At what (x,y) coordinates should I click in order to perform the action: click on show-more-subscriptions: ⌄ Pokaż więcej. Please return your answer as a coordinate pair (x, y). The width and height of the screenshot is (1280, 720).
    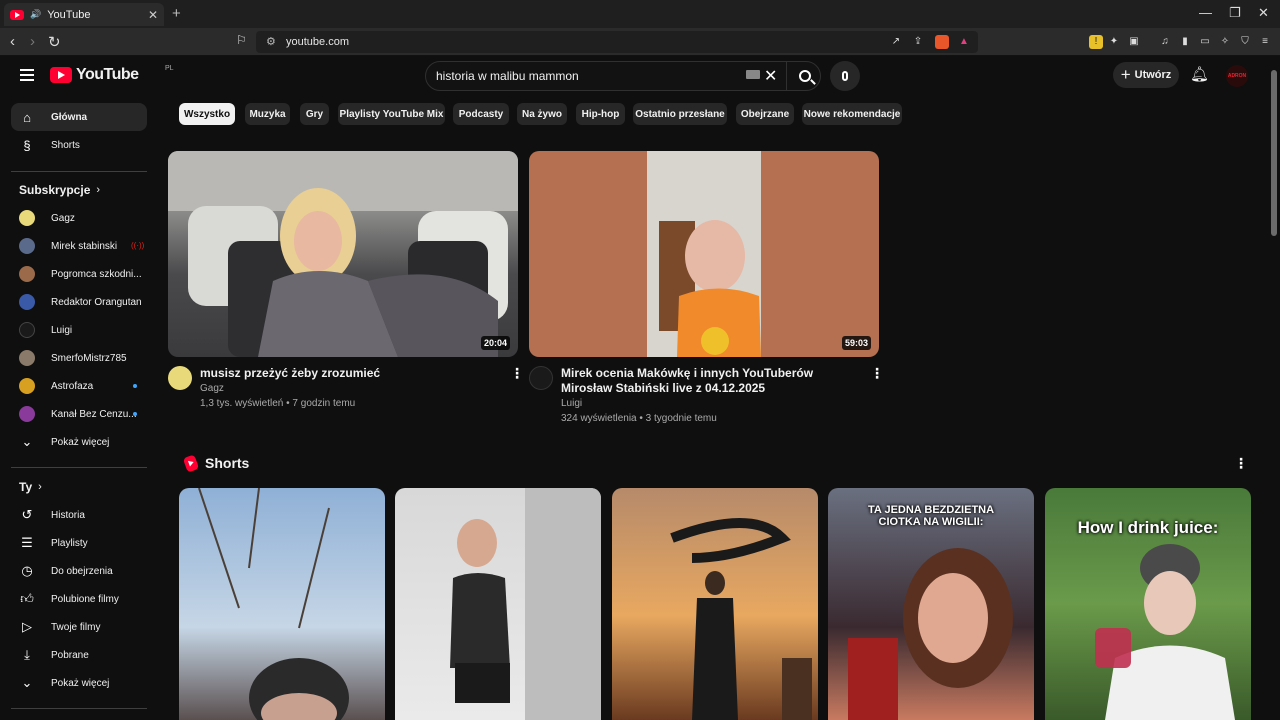
    Looking at the image, I should click on (79, 442).